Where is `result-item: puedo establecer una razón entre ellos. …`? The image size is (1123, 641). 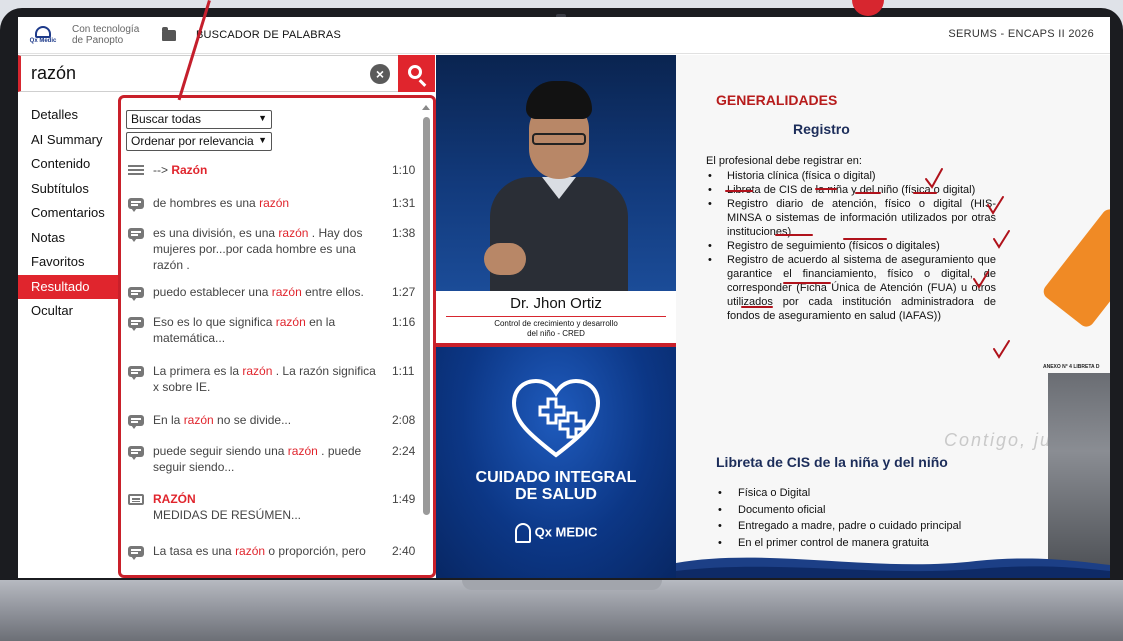
result-item: puedo establecer una razón entre ellos. … is located at coordinates (271, 294).